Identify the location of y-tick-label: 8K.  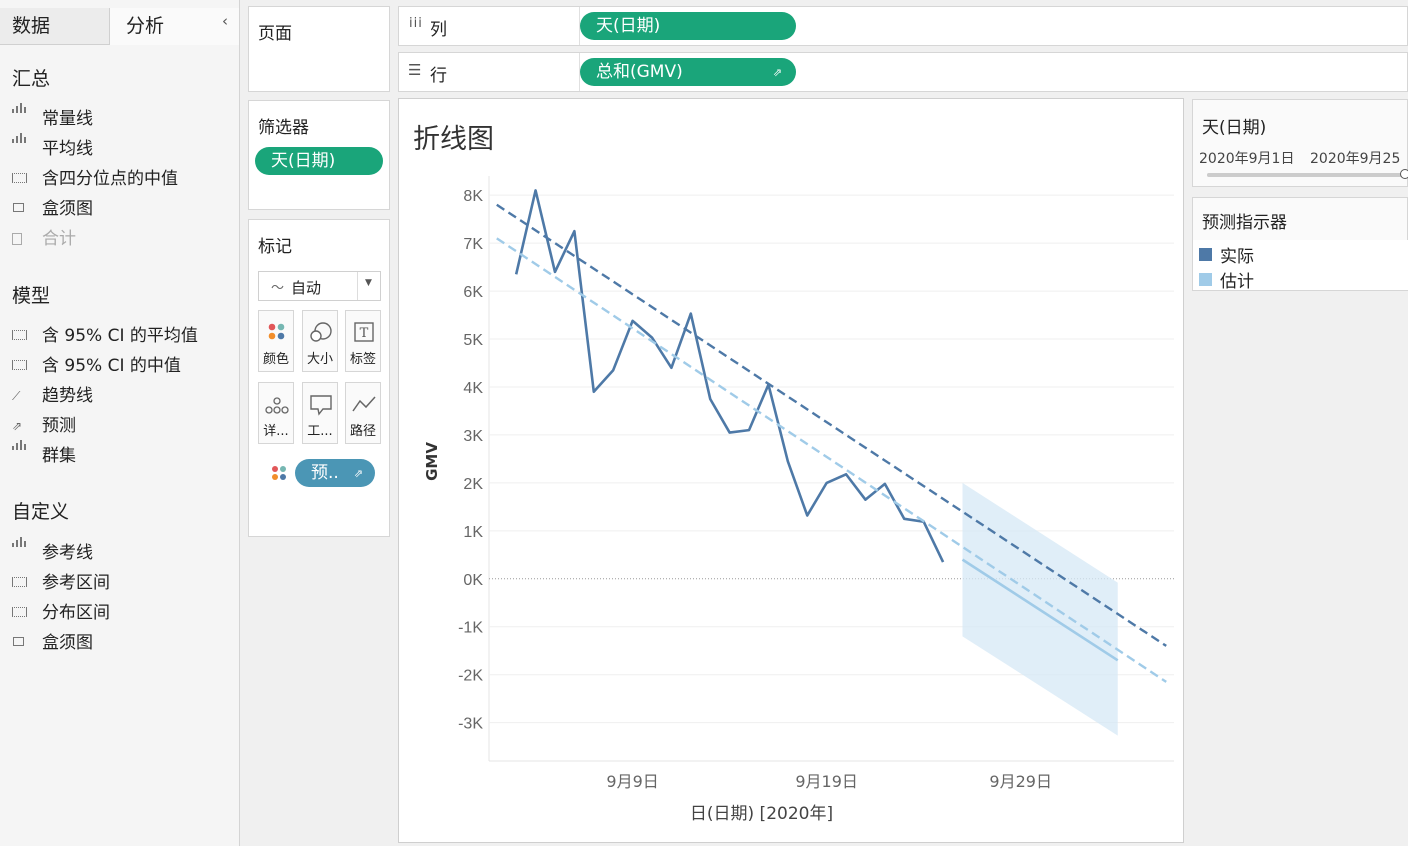
(473, 196).